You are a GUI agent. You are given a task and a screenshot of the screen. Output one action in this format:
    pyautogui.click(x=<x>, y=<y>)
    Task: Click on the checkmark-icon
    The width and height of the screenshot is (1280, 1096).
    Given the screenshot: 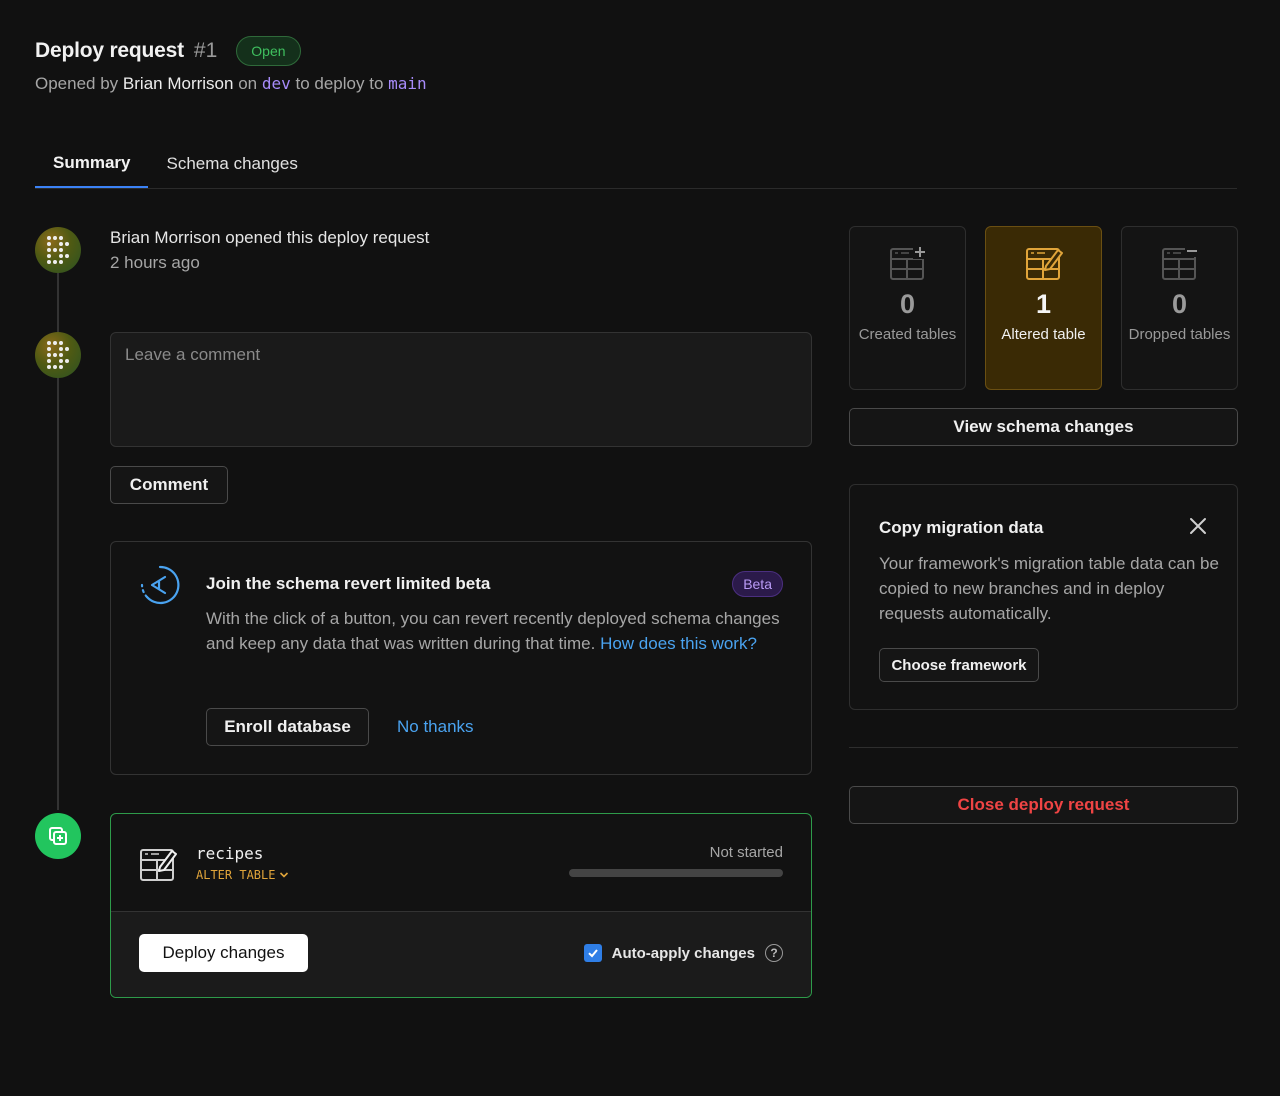 What is the action you would take?
    pyautogui.click(x=592, y=953)
    